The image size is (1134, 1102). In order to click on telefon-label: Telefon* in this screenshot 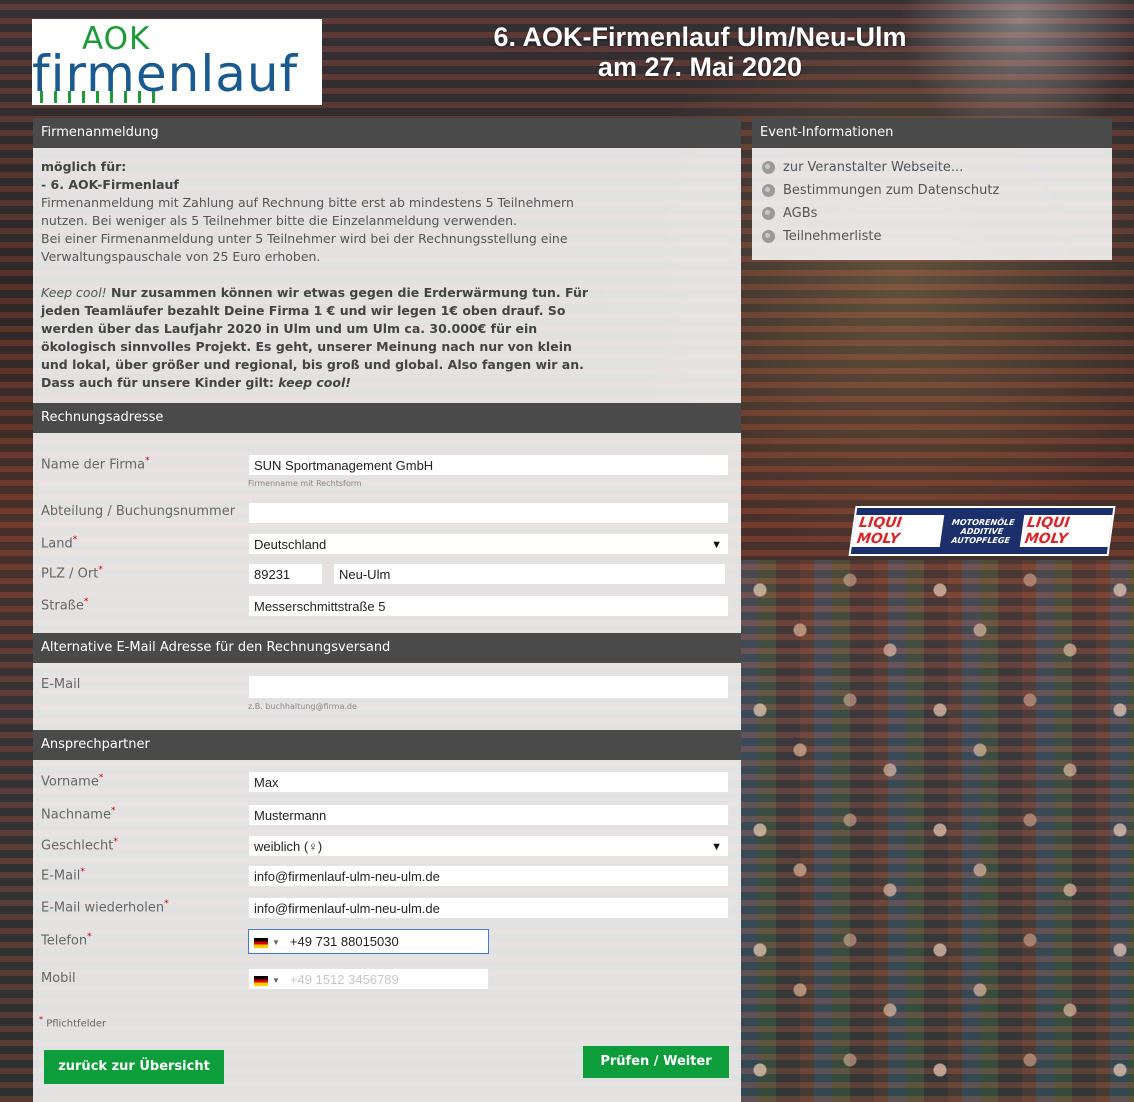, I will do `click(66, 940)`.